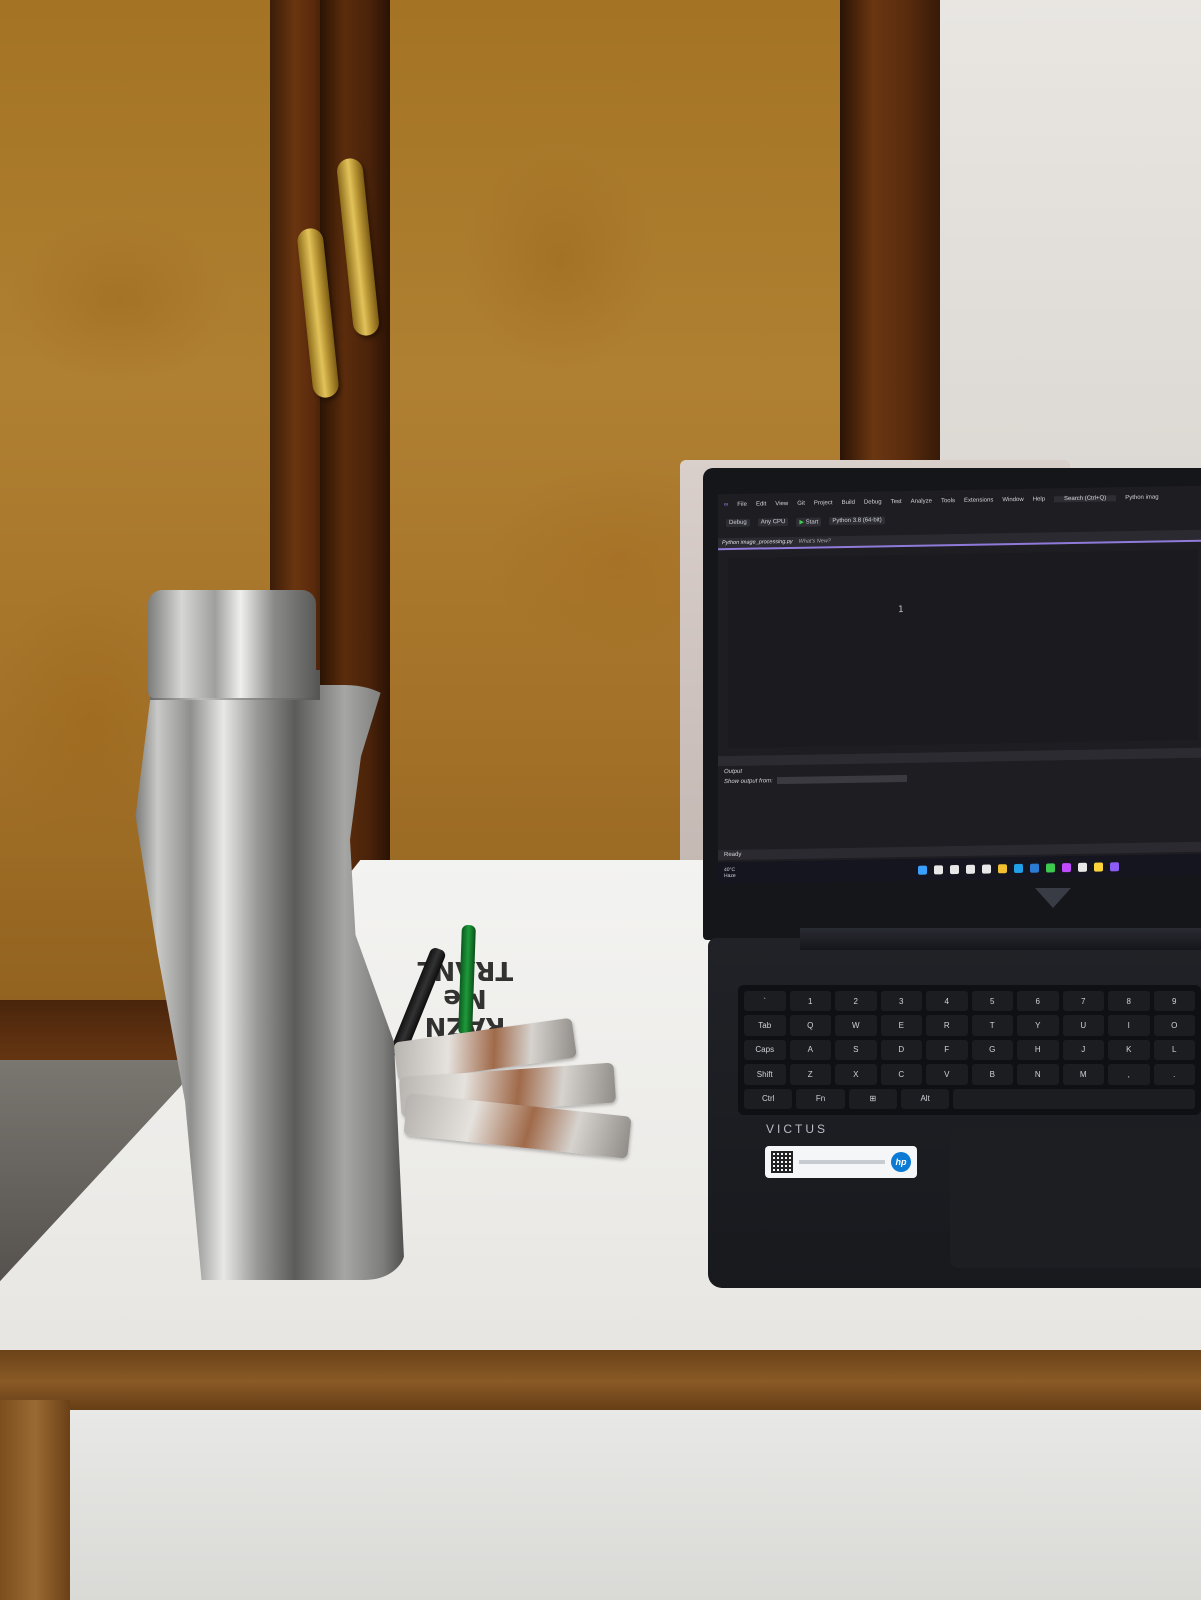 Image resolution: width=1201 pixels, height=1600 pixels. What do you see at coordinates (1129, 1050) in the screenshot?
I see `key: K` at bounding box center [1129, 1050].